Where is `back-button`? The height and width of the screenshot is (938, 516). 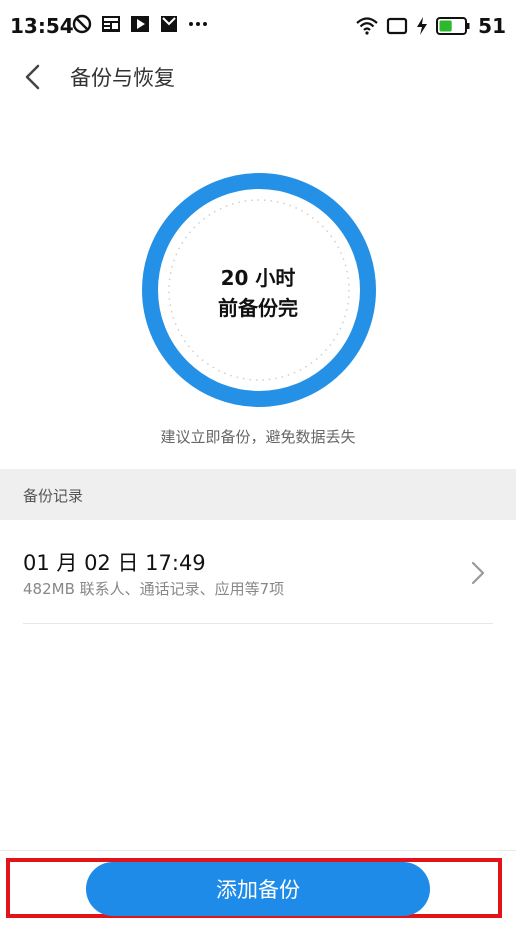 back-button is located at coordinates (33, 77).